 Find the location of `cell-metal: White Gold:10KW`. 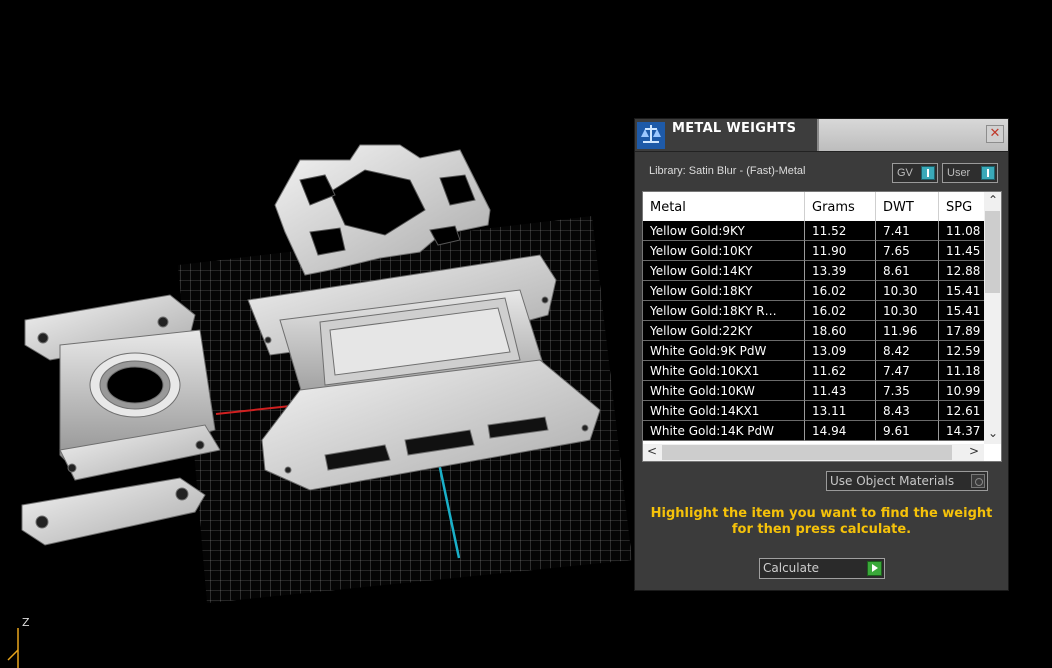

cell-metal: White Gold:10KW is located at coordinates (724, 391).